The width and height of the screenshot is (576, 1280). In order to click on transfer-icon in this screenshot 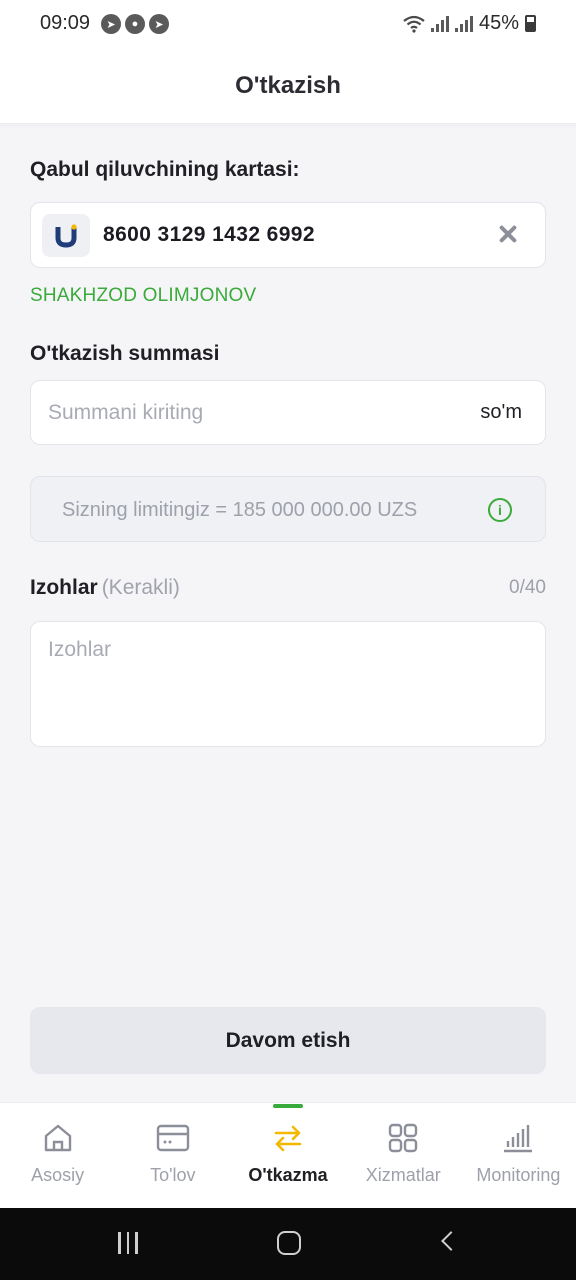, I will do `click(288, 1138)`.